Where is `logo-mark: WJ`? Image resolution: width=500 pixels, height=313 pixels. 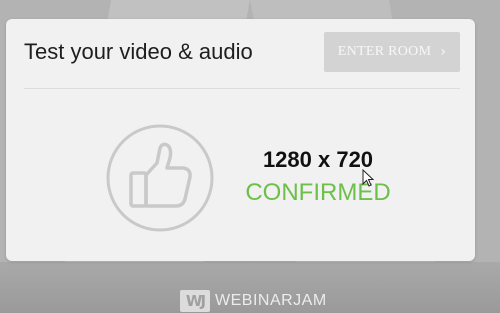
logo-mark: WJ is located at coordinates (195, 301).